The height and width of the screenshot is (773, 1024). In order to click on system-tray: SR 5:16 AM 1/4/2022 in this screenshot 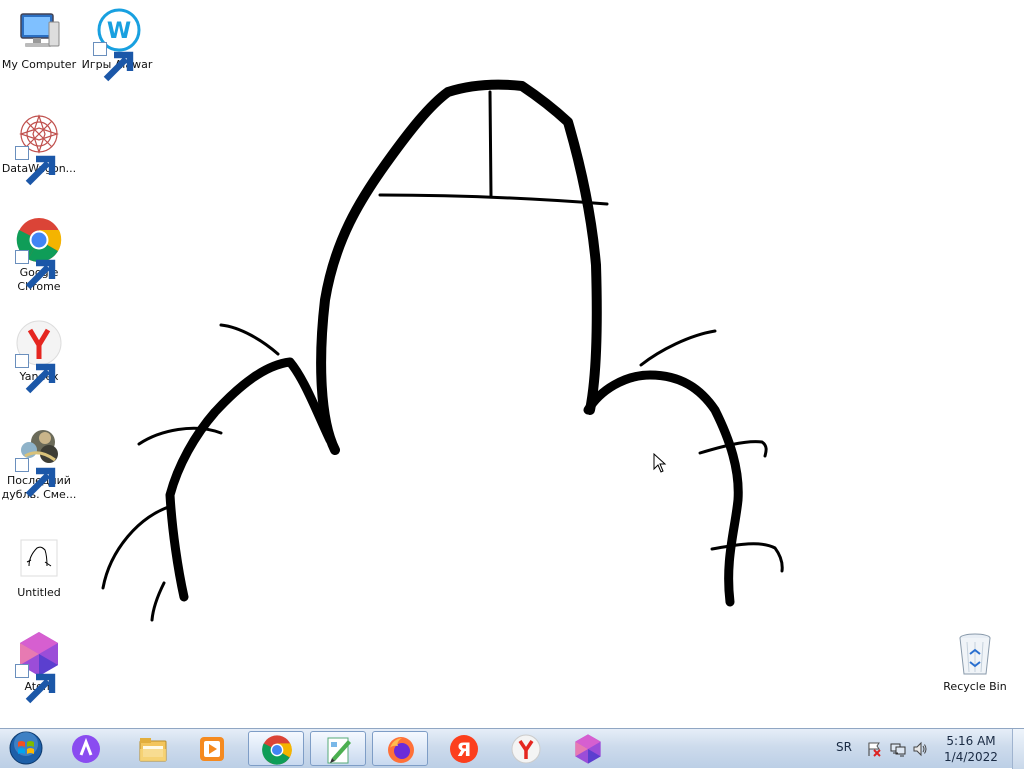, I will do `click(924, 749)`.